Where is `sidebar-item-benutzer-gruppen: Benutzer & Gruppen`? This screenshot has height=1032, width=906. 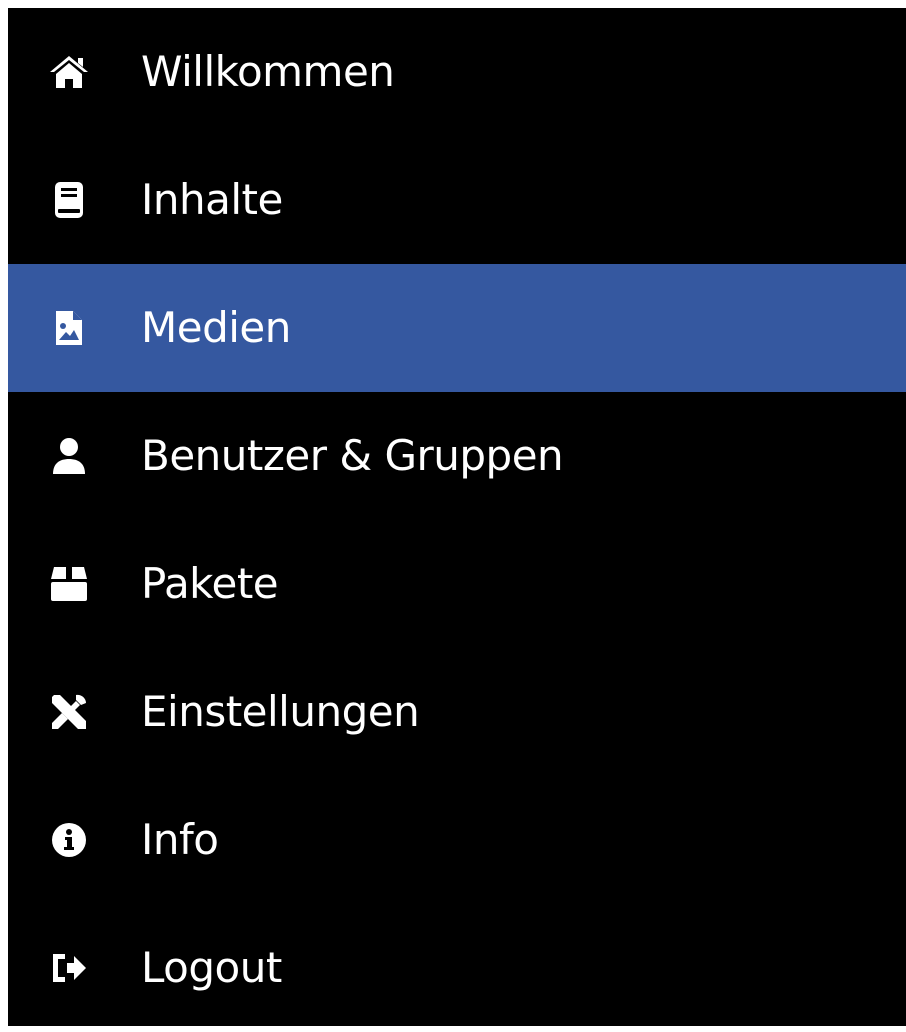
sidebar-item-benutzer-gruppen: Benutzer & Gruppen is located at coordinates (457, 456).